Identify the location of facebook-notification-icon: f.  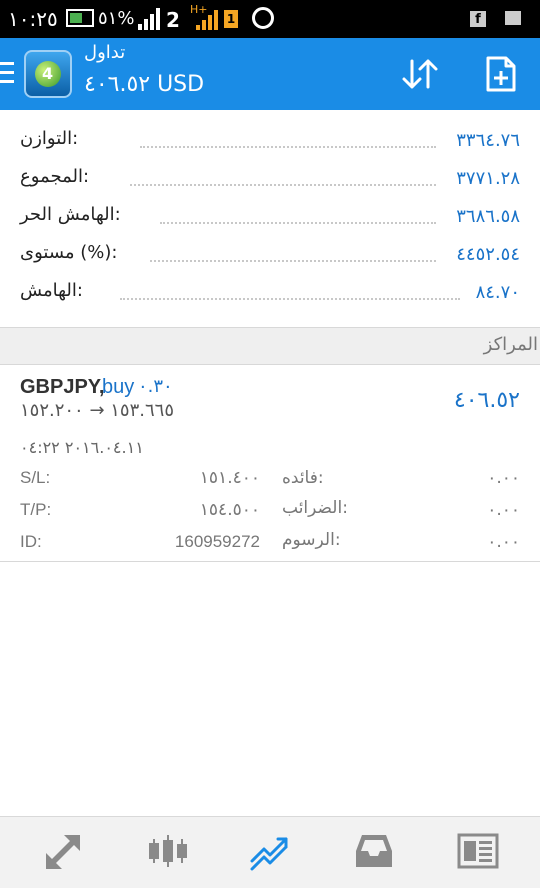
(478, 19).